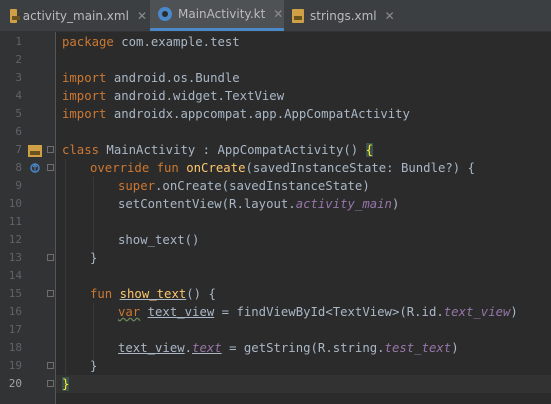 This screenshot has width=551, height=404. Describe the element at coordinates (129, 312) in the screenshot. I see `keyword: var` at that location.